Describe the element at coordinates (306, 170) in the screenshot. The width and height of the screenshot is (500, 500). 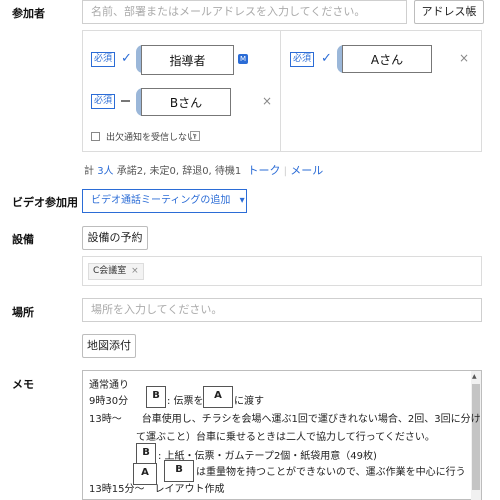
I see `mail-link: メール` at that location.